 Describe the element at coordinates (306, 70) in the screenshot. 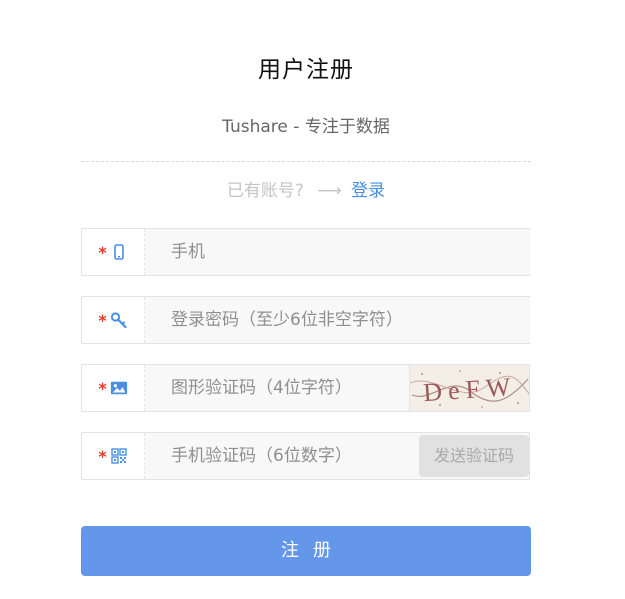

I see `page-title: 用户注册` at that location.